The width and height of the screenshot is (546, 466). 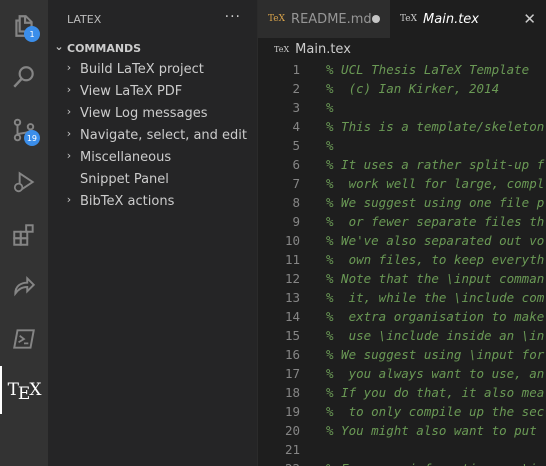 I want to click on line-number: 7, so click(x=296, y=183).